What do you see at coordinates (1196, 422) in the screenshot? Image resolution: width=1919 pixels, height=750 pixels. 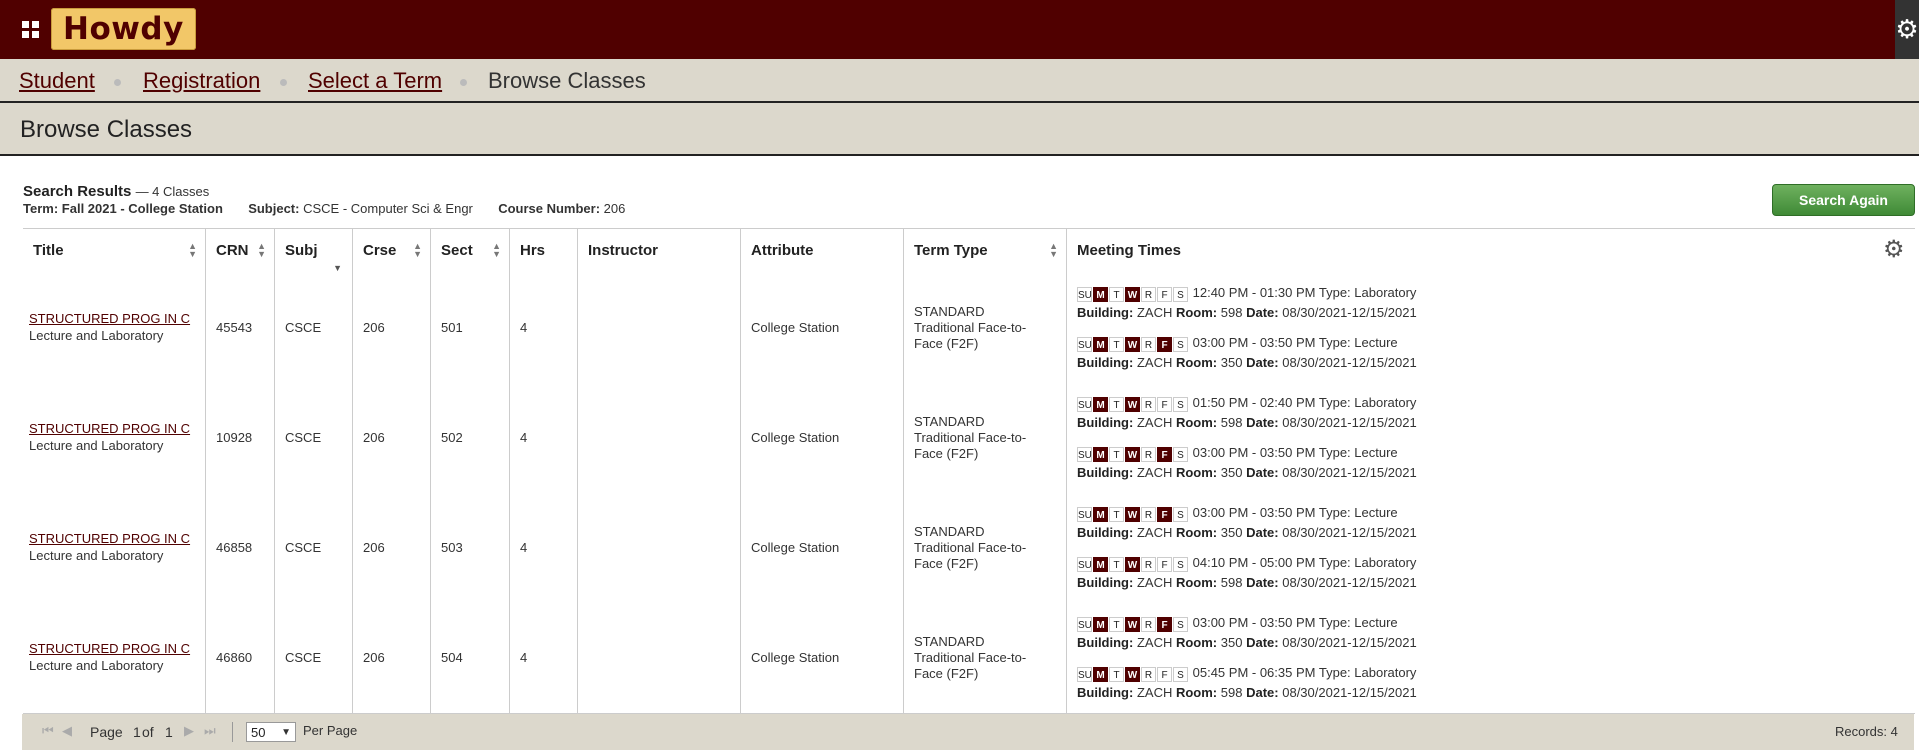 I see `room-label: Room:` at bounding box center [1196, 422].